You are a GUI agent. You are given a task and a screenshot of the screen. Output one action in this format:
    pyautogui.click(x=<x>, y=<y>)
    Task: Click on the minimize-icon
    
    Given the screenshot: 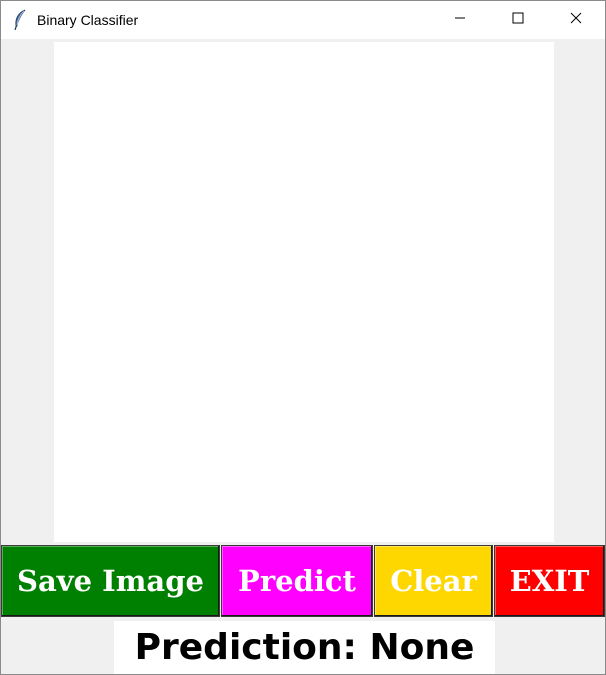 What is the action you would take?
    pyautogui.click(x=460, y=20)
    